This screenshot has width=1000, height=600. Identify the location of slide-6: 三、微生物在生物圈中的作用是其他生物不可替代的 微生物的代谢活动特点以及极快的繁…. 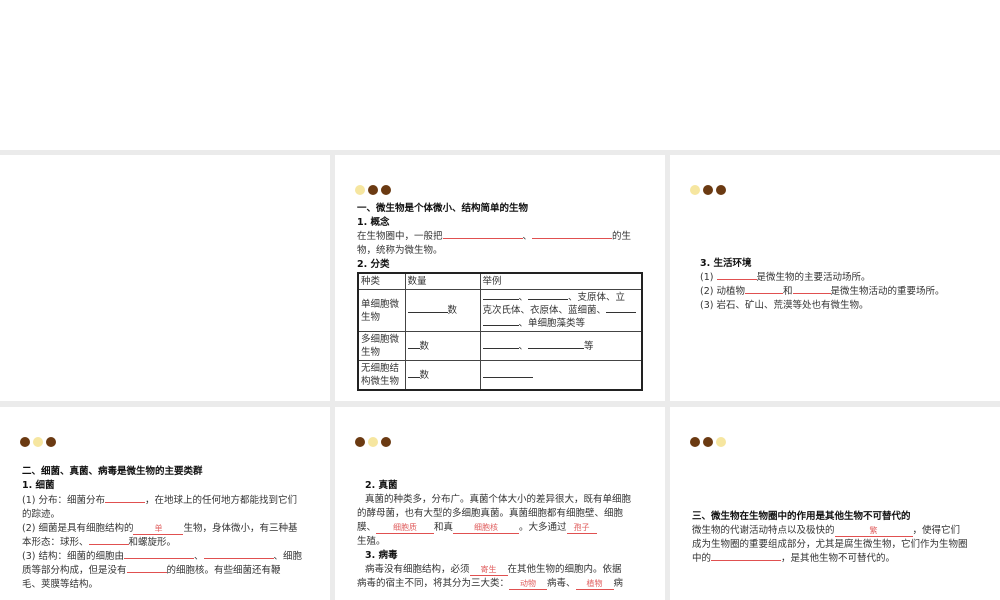
(835, 503).